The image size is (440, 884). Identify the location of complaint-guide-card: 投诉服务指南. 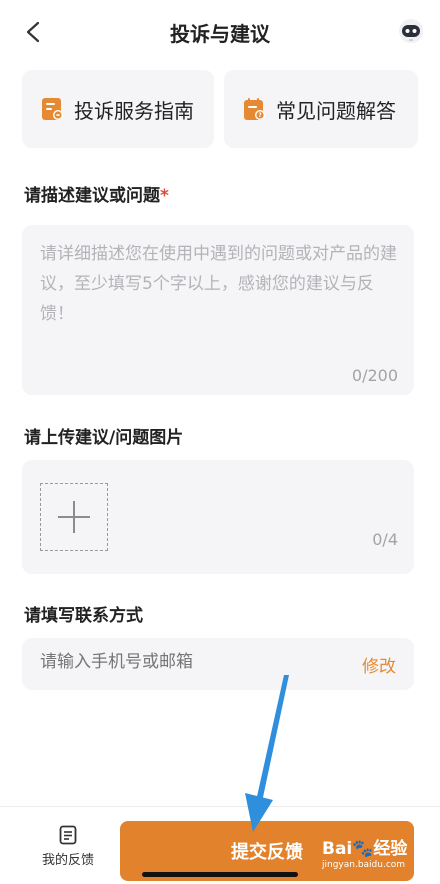
(118, 109).